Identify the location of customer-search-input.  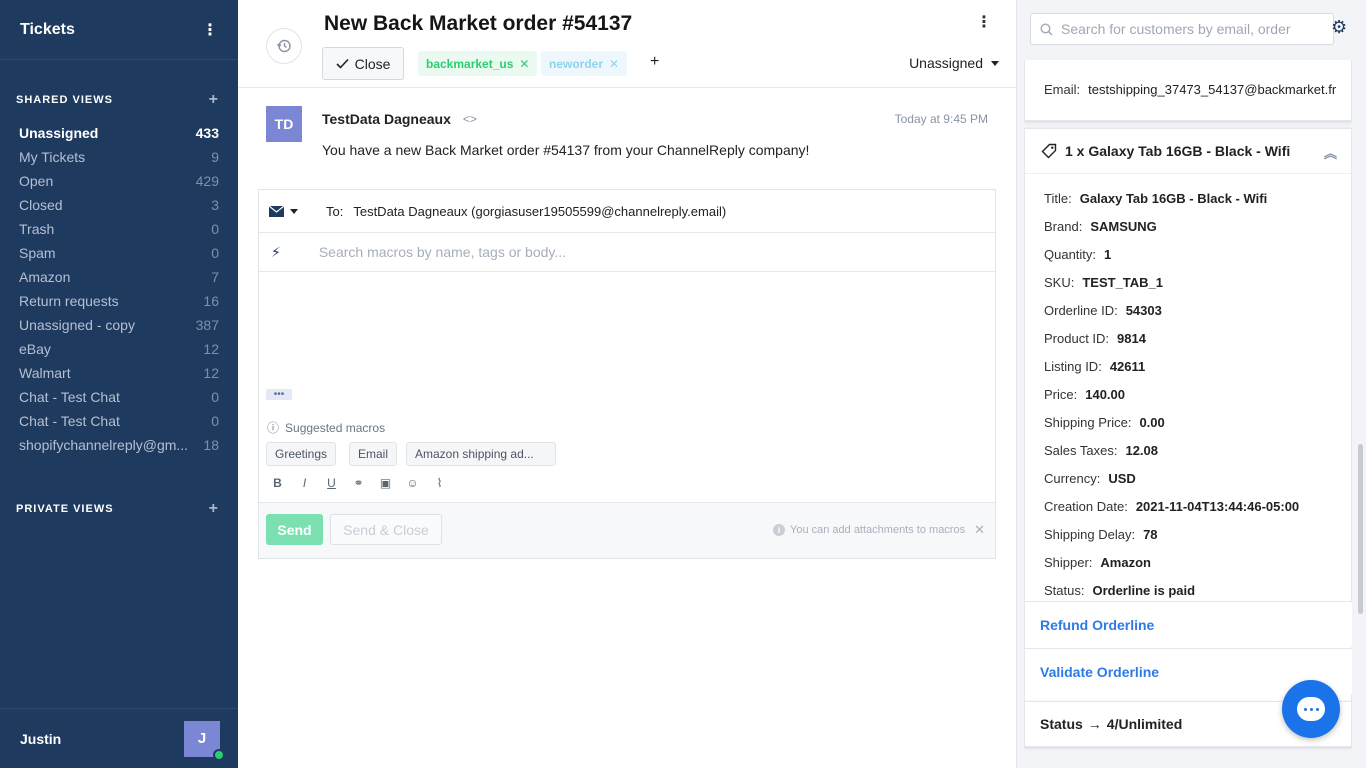
(1191, 29).